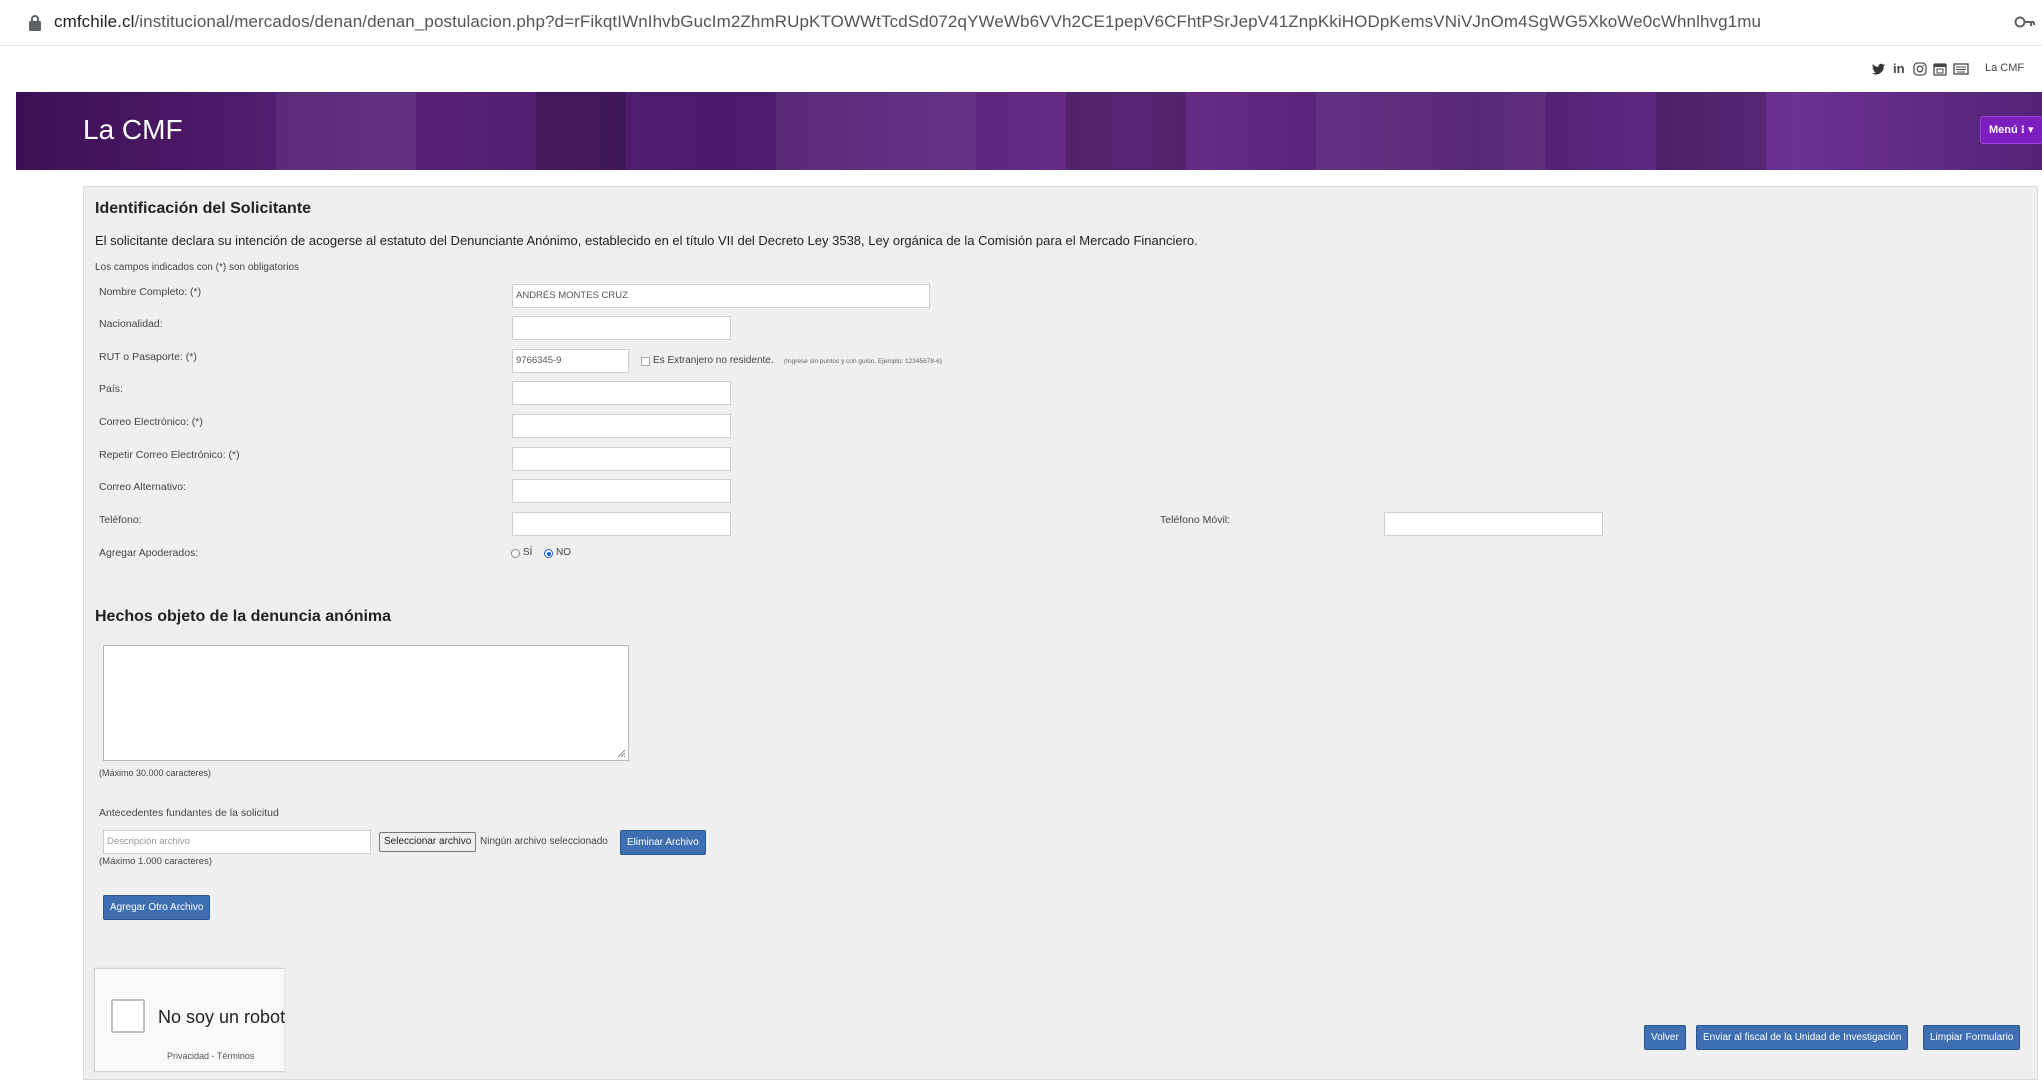  I want to click on archivo-max-note: (Máximo 1.000 caracteres), so click(155, 861).